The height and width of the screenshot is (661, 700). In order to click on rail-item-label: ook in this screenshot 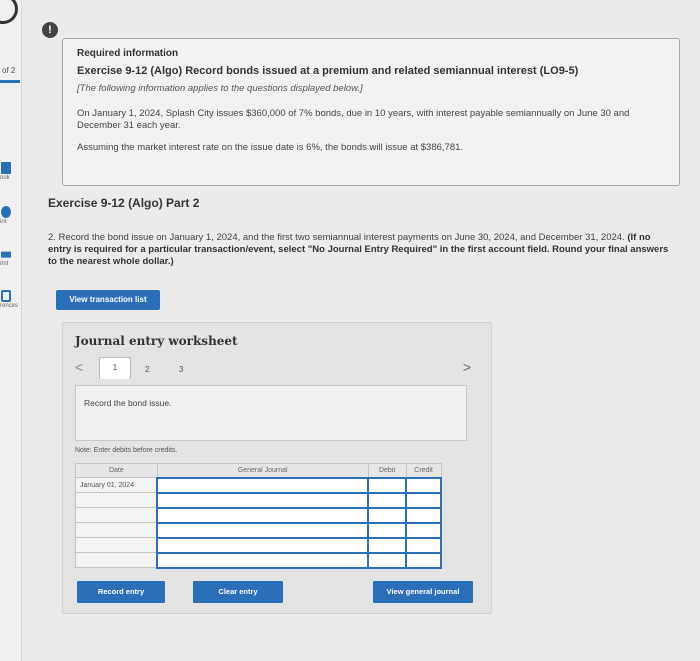, I will do `click(5, 178)`.